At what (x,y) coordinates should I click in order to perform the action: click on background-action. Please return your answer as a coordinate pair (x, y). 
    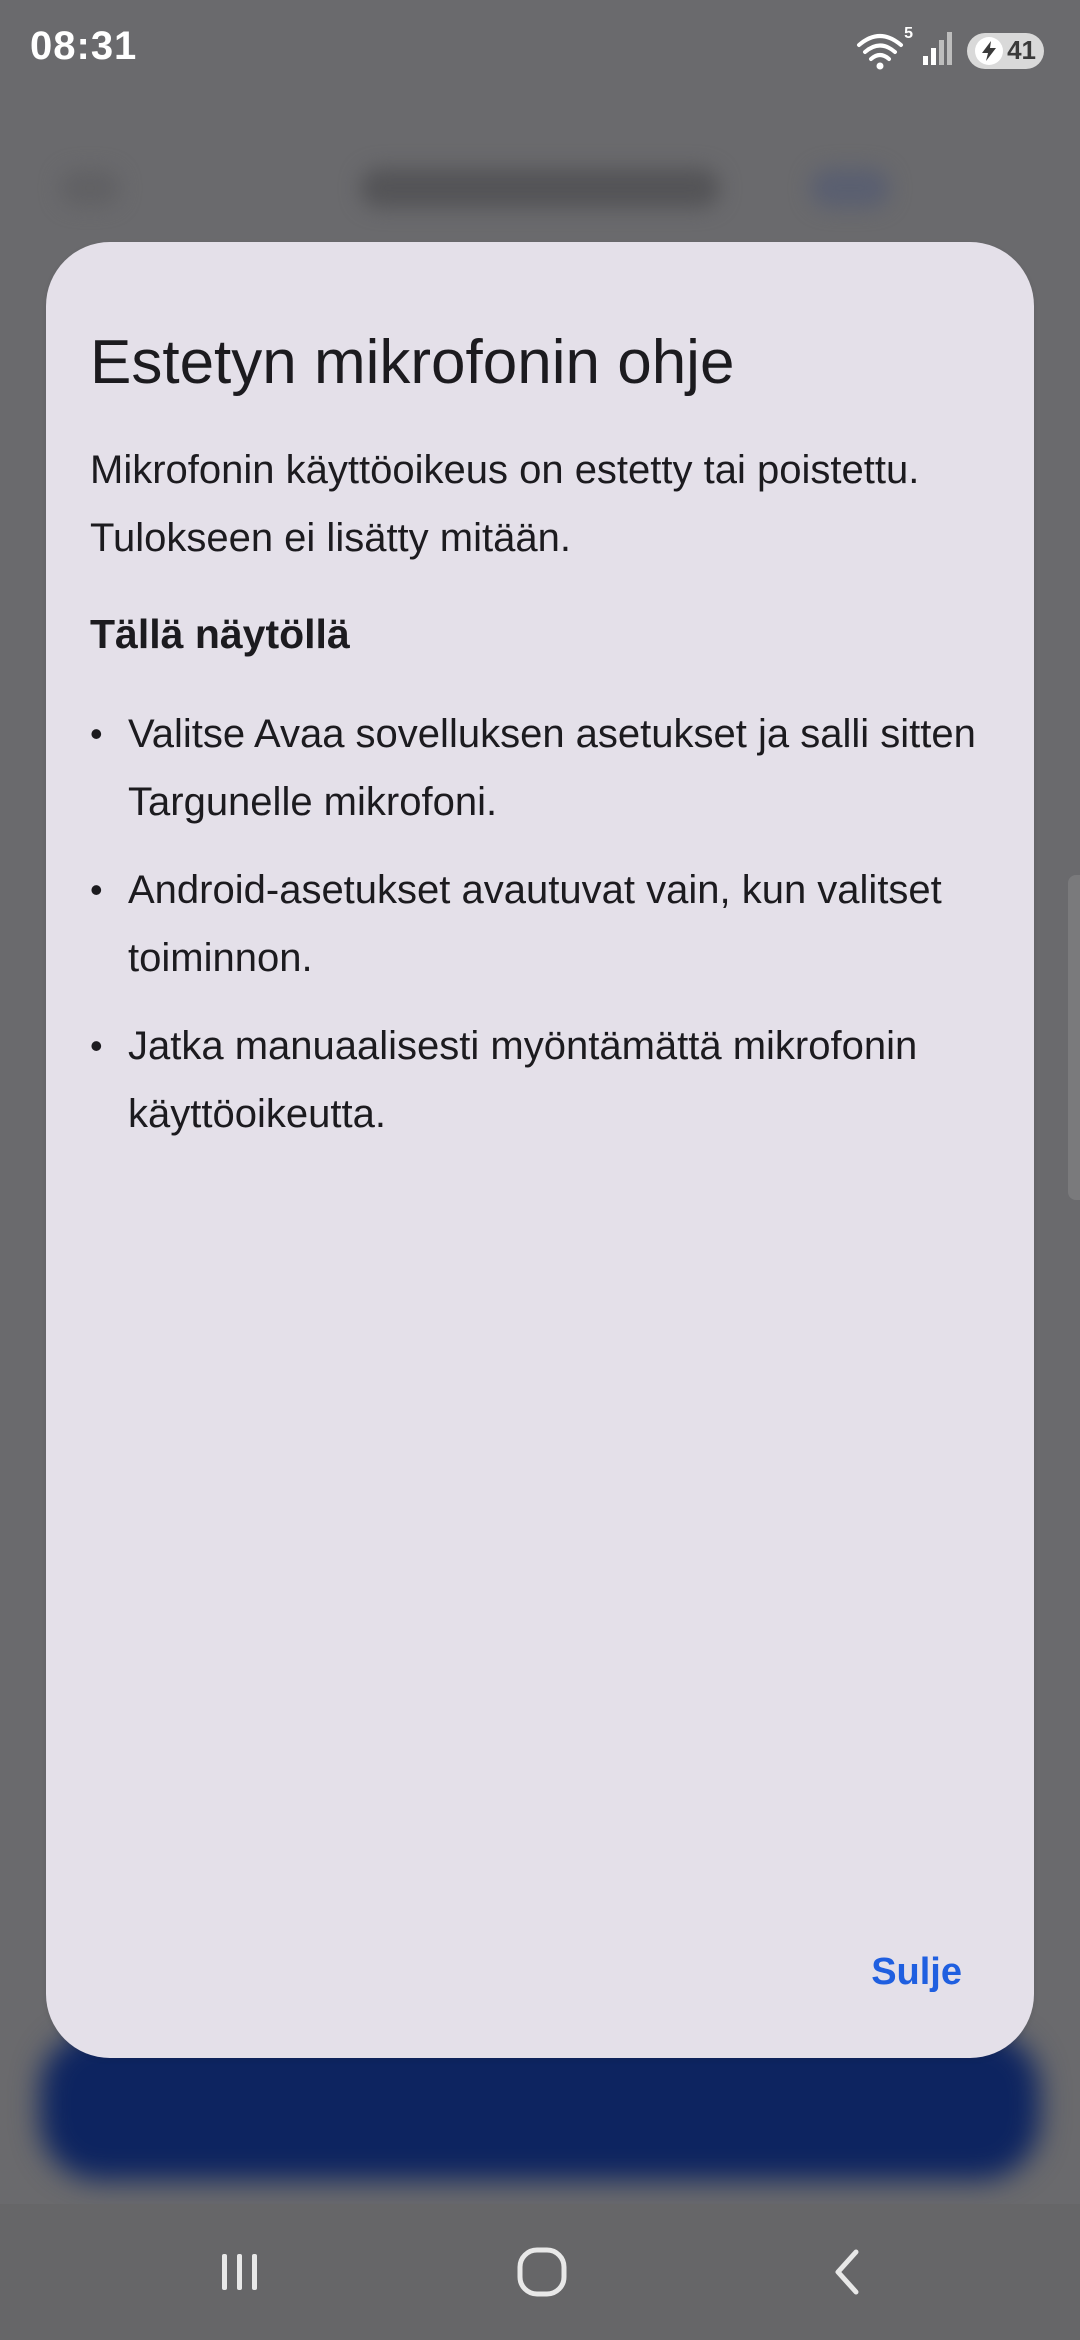
    Looking at the image, I should click on (850, 188).